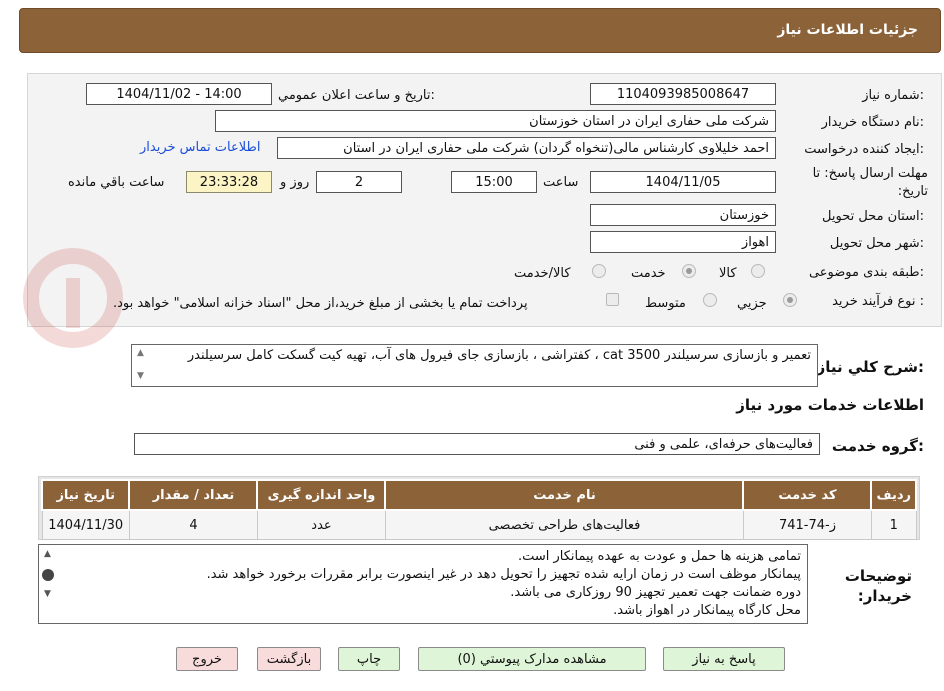  What do you see at coordinates (295, 182) in the screenshot?
I see `days-label: روز و` at bounding box center [295, 182].